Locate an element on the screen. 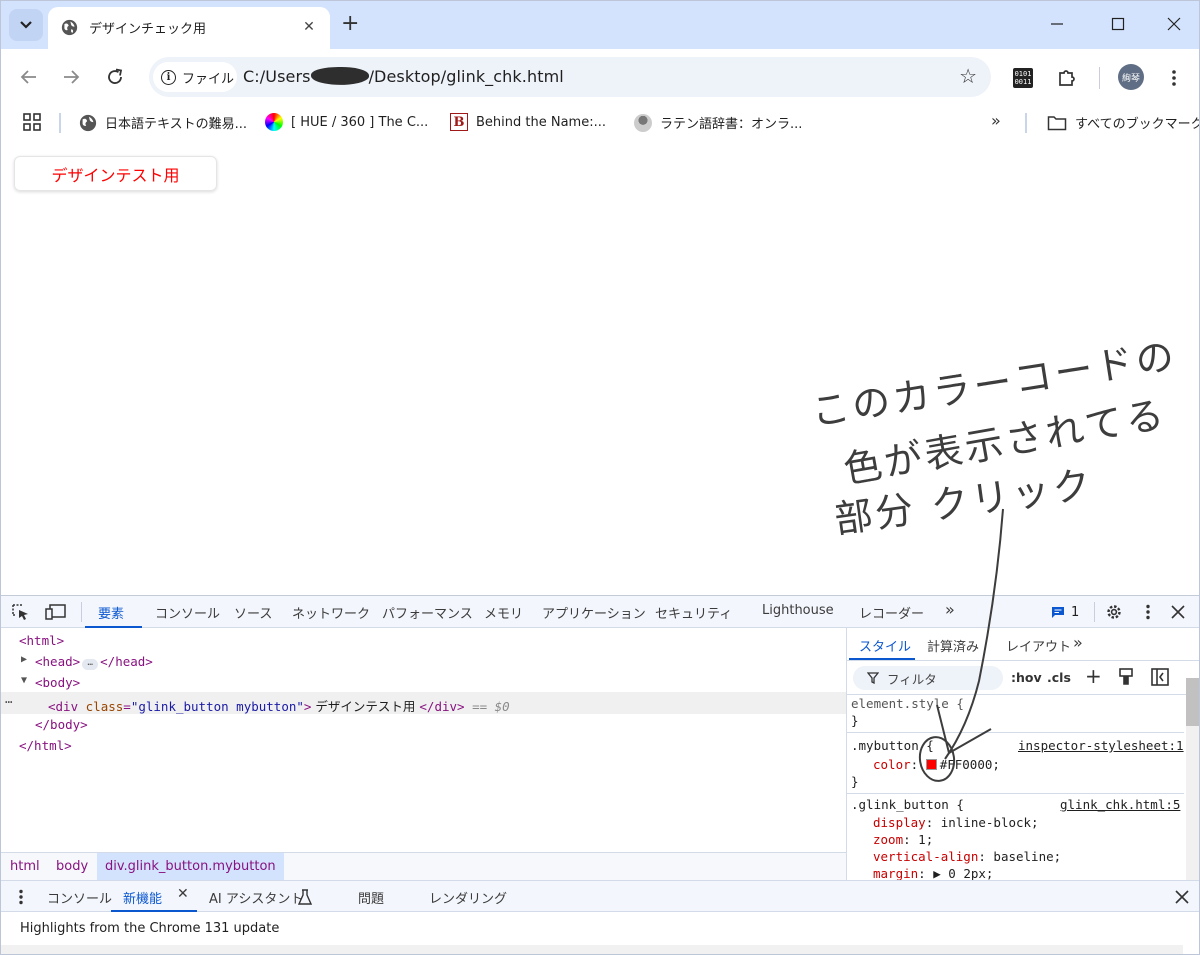  all-bookmarks-folder: すべてのブックマーク is located at coordinates (1123, 122).